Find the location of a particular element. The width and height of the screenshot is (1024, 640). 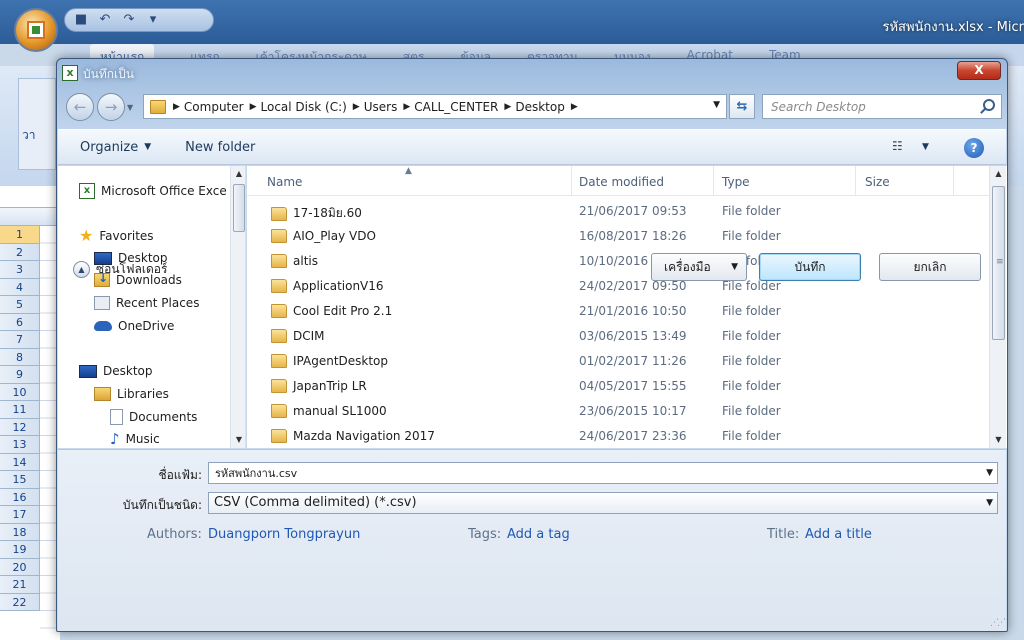

row-header: 19 is located at coordinates (20, 550).